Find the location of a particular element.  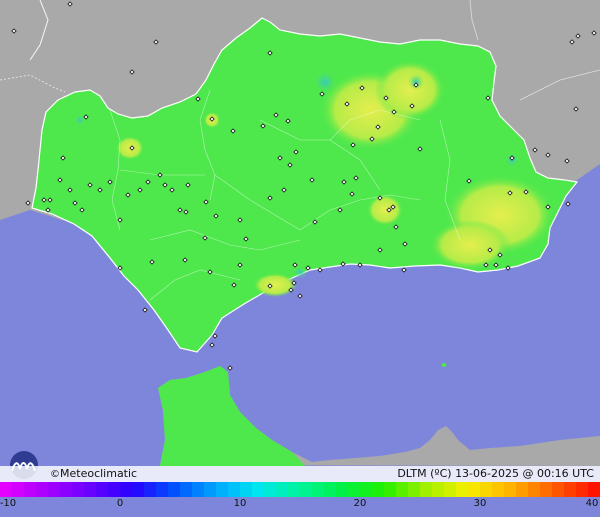

temperature-scale-labels: -10 0 10 20 30 40 is located at coordinates (300, 505).